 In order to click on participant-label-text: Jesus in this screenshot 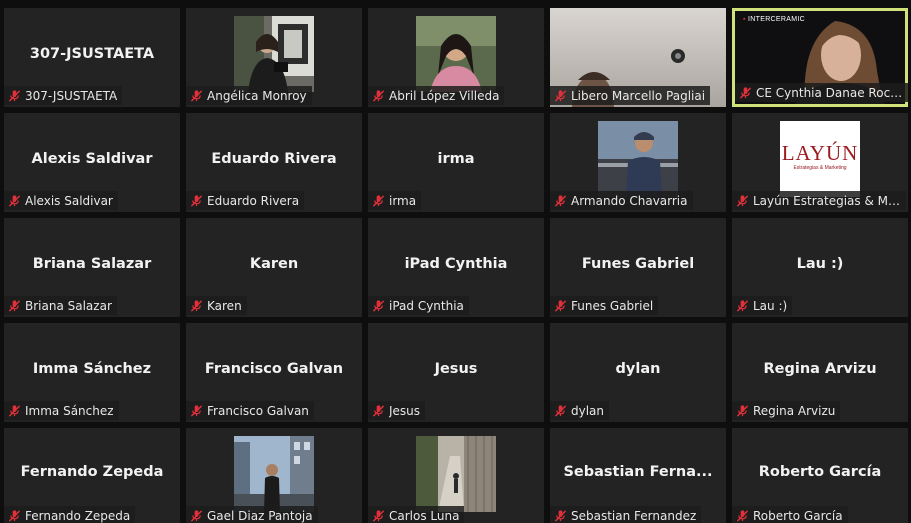, I will do `click(405, 410)`.